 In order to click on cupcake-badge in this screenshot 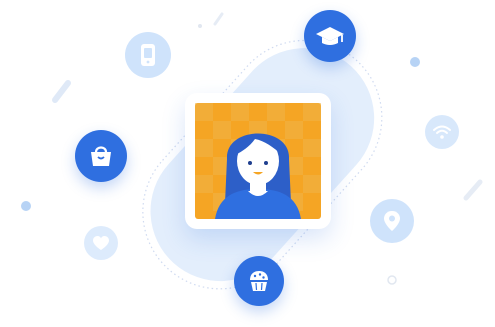, I will do `click(259, 281)`.